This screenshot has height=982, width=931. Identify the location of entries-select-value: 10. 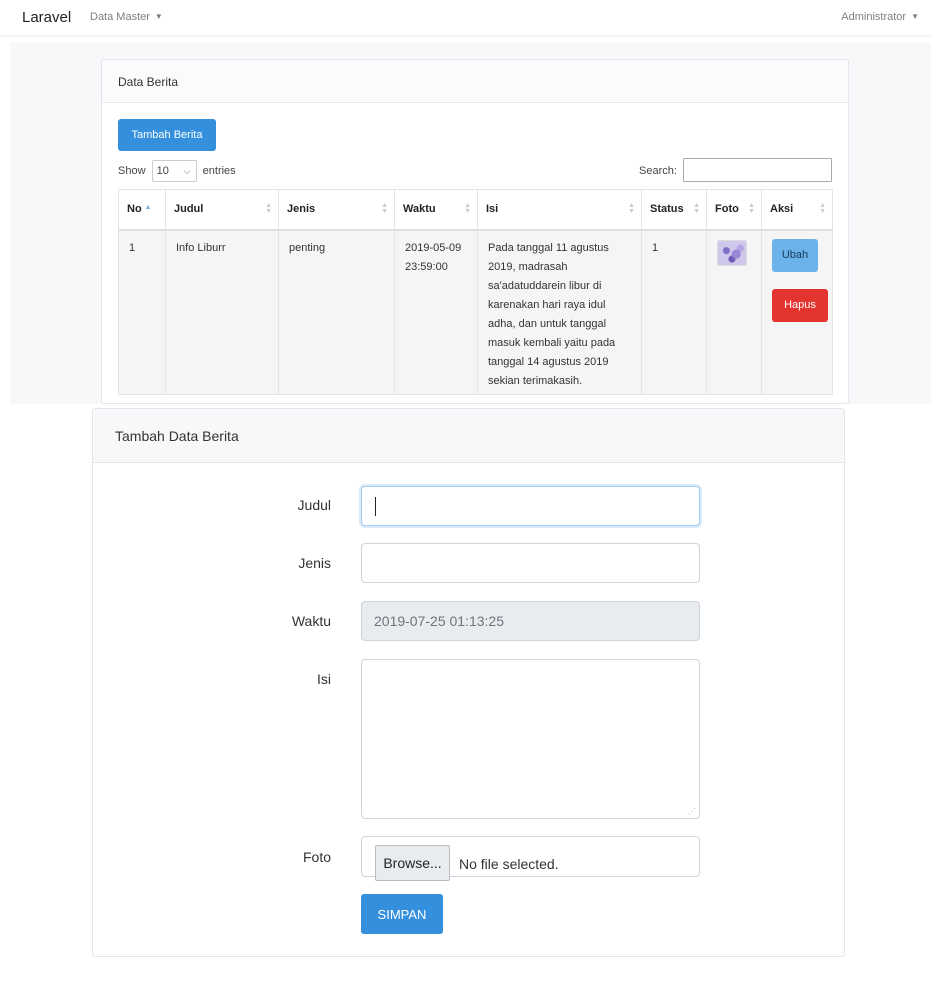
(162, 171).